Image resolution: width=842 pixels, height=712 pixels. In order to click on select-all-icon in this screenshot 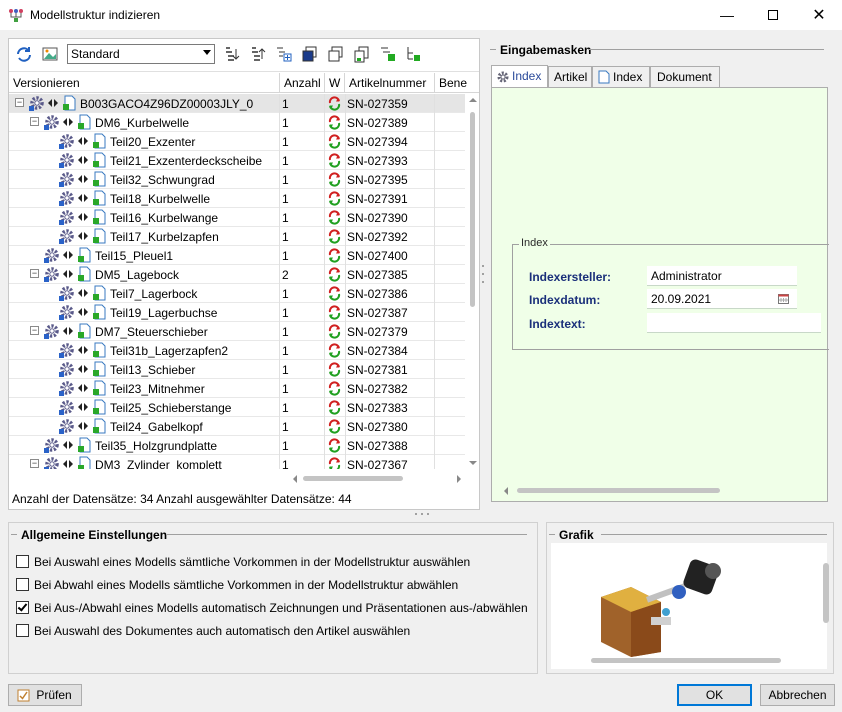, I will do `click(310, 54)`.